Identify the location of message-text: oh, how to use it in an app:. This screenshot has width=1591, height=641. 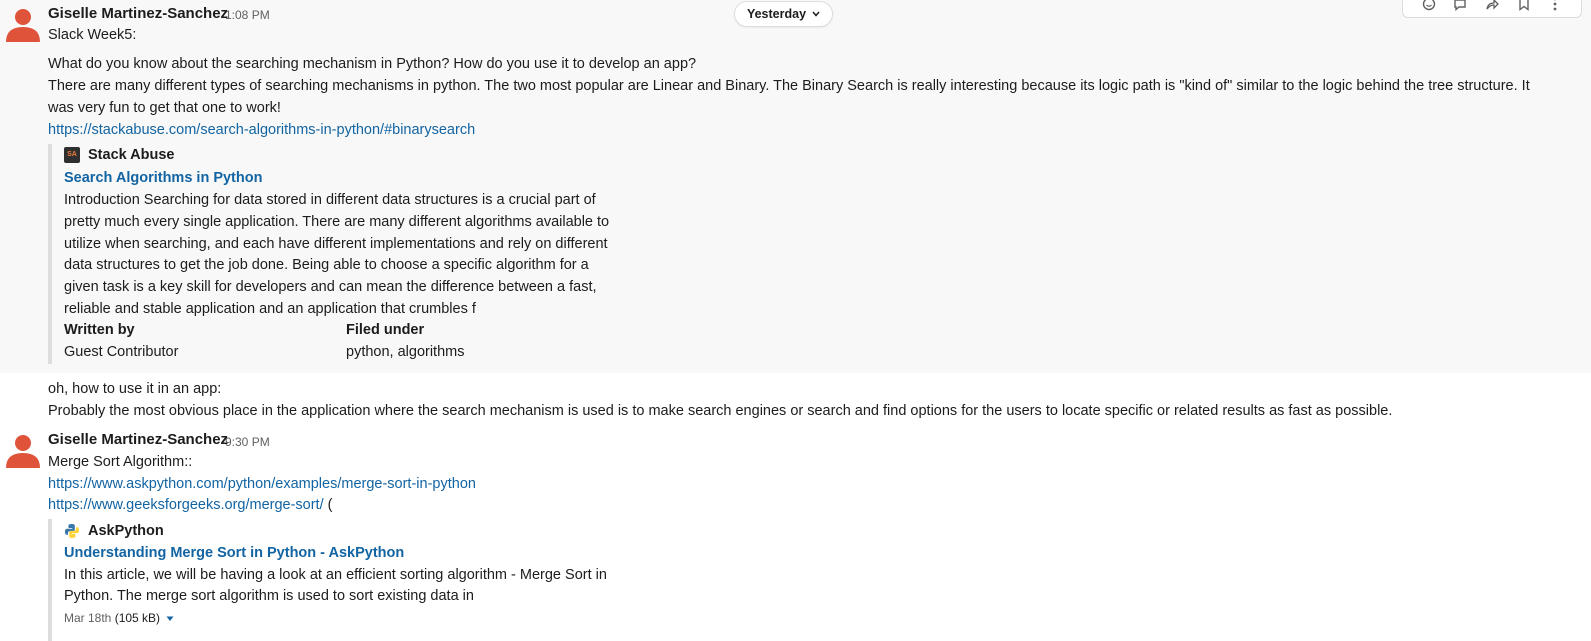
(135, 389).